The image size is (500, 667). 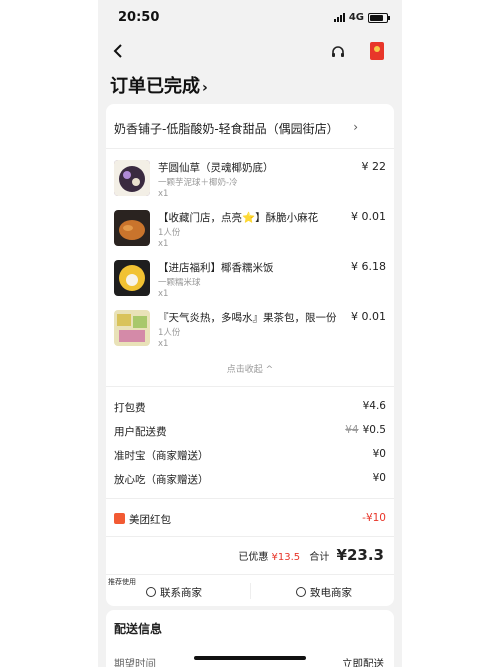 I want to click on fee-row-delivery: 用户配送费 ¥4 ¥0.5, so click(x=250, y=433).